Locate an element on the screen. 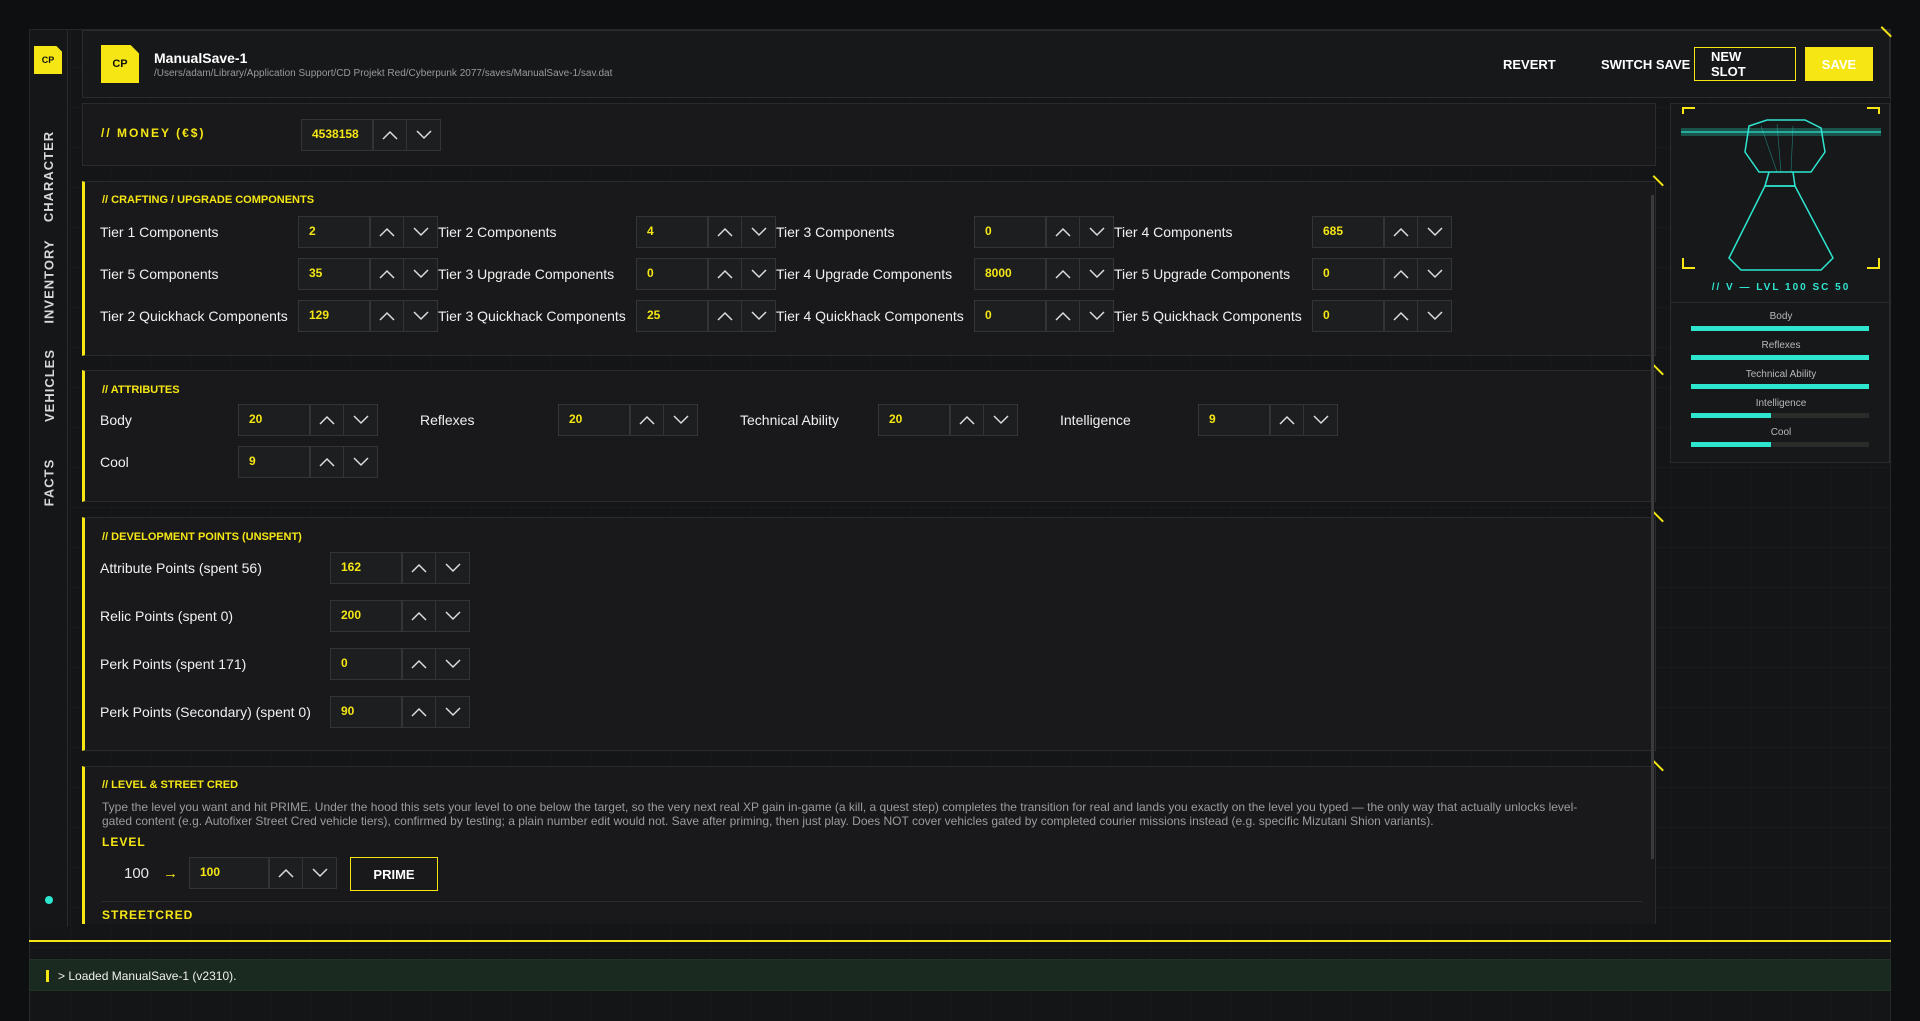 This screenshot has width=1920, height=1021. sidebar-tab-character: CHARACTER is located at coordinates (49, 176).